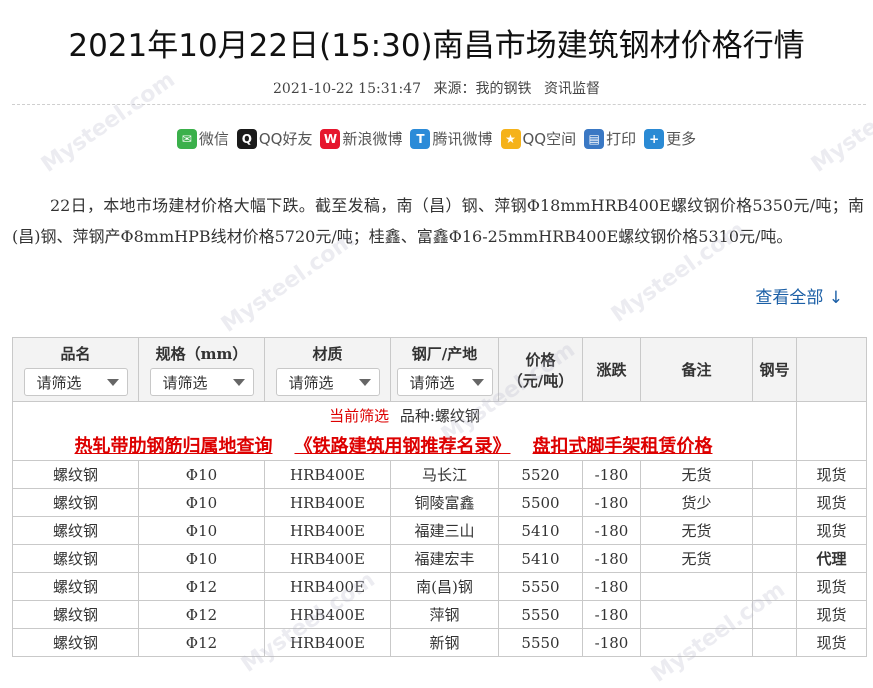  I want to click on source-label: 来源：我的钢铁, so click(483, 89).